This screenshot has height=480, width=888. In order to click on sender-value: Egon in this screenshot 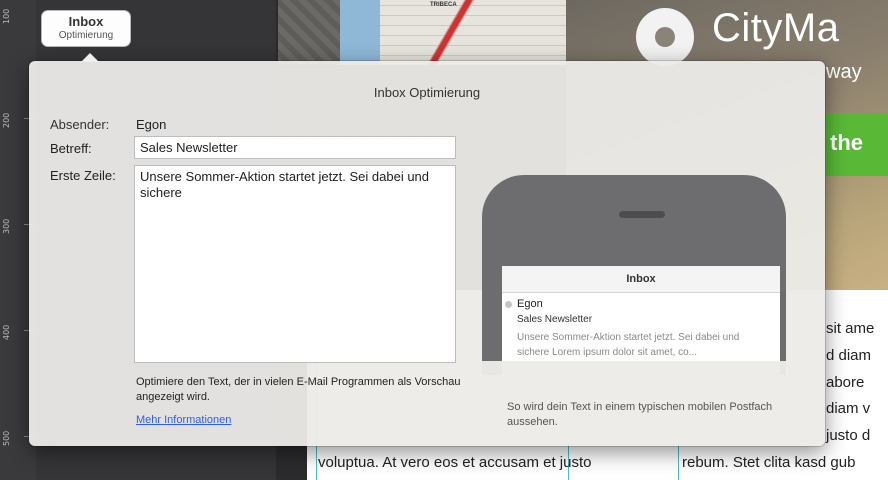, I will do `click(151, 124)`.